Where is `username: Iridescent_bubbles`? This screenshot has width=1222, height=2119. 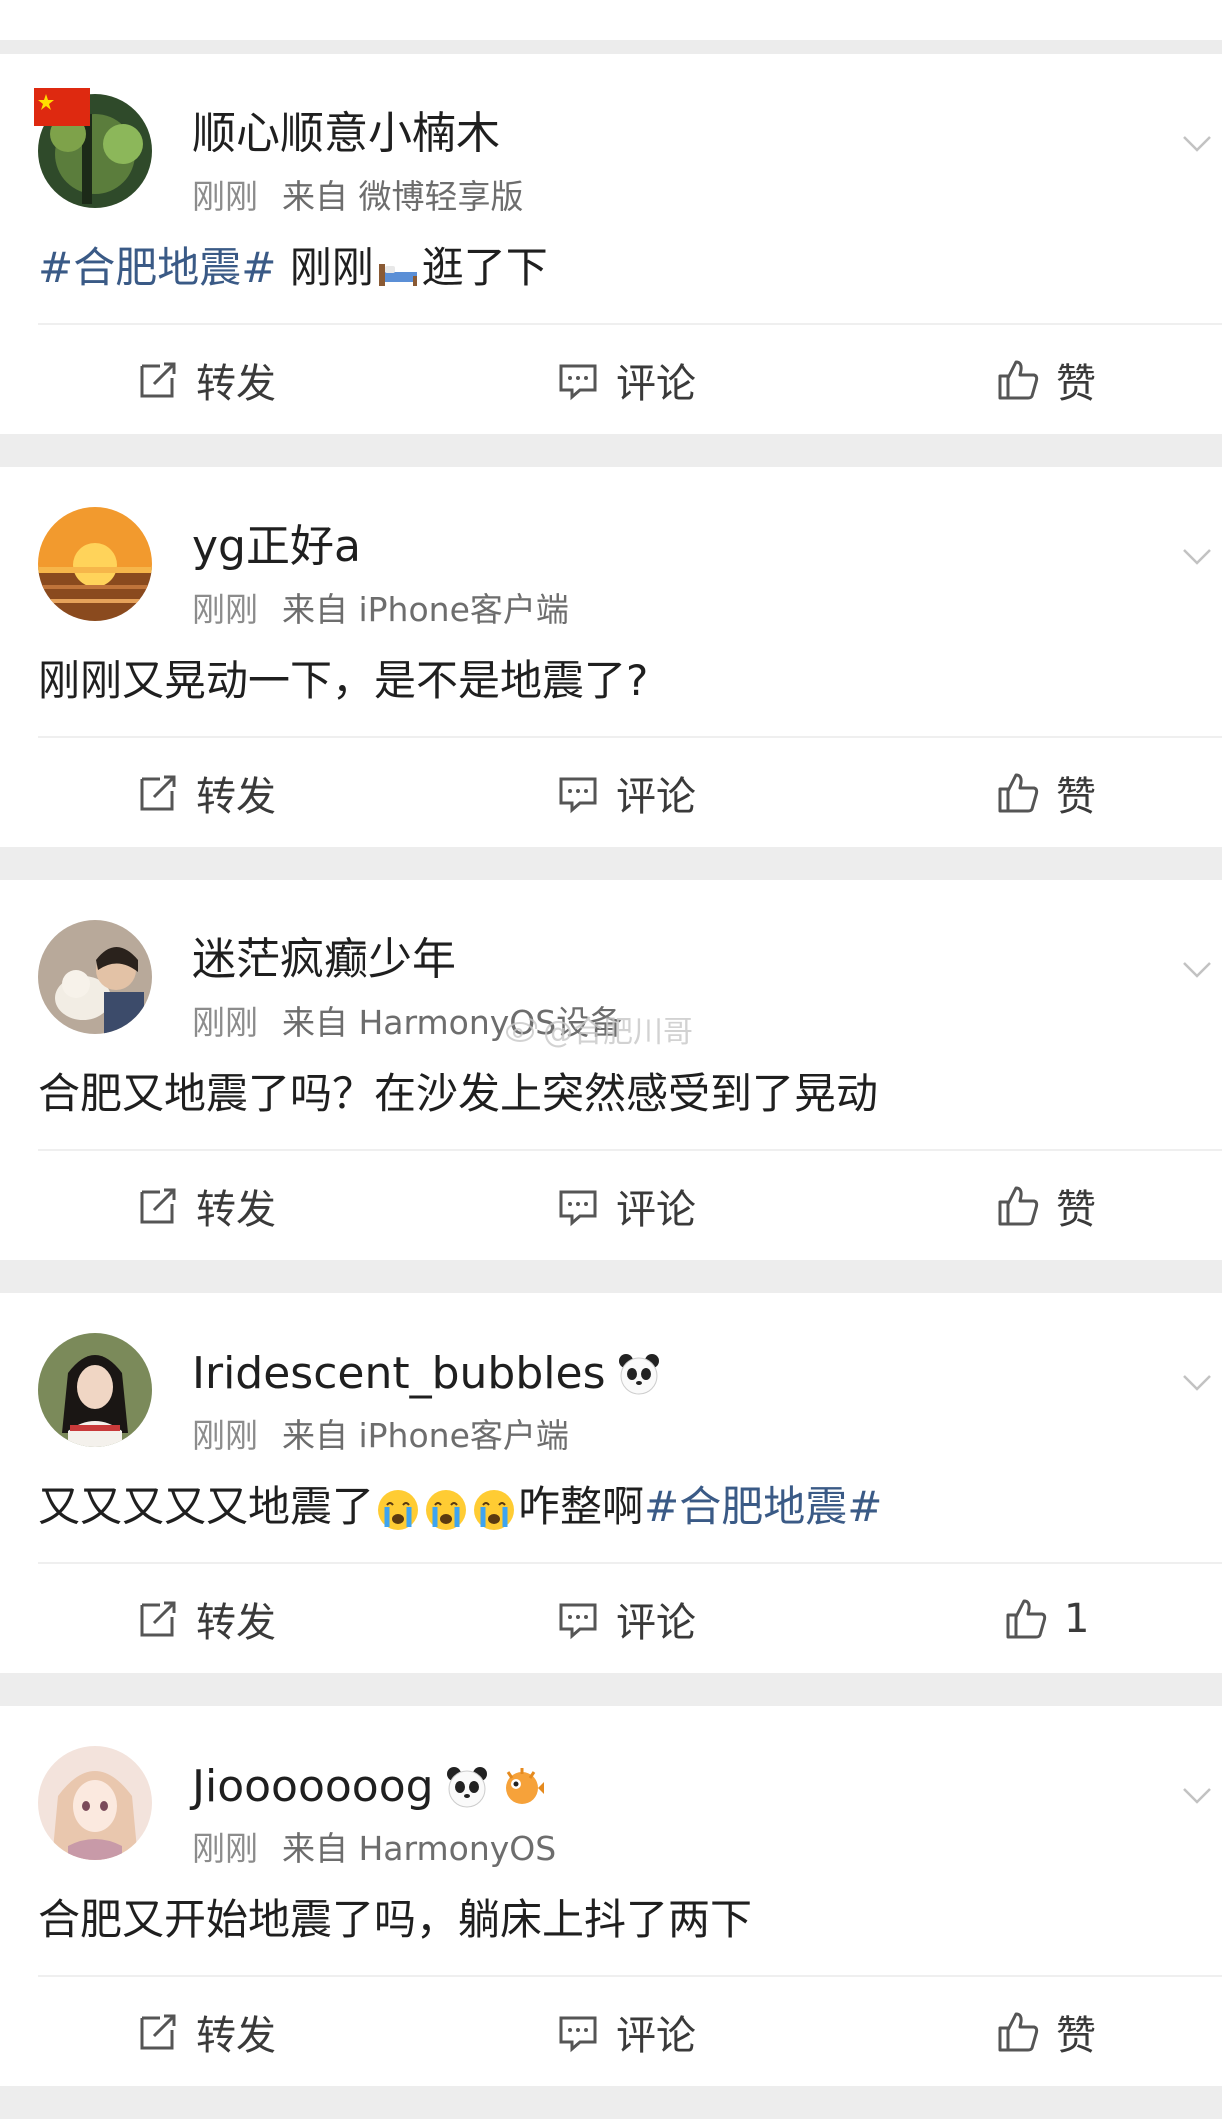
username: Iridescent_bubbles is located at coordinates (427, 1374).